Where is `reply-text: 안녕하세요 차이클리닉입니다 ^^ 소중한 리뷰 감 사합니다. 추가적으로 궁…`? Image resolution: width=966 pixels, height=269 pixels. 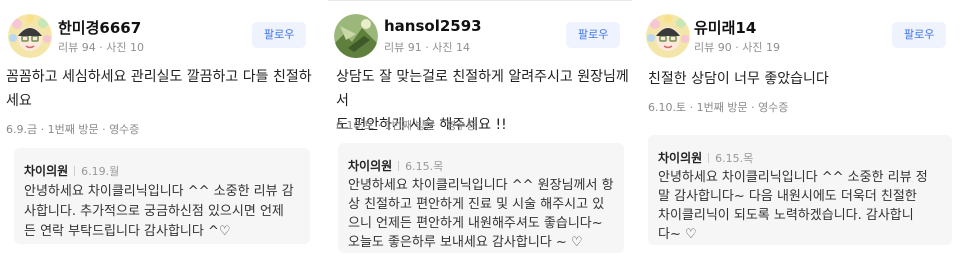
reply-text: 안녕하세요 차이클리닉입니다 ^^ 소중한 리뷰 감 사합니다. 추가적으로 궁… is located at coordinates (159, 212).